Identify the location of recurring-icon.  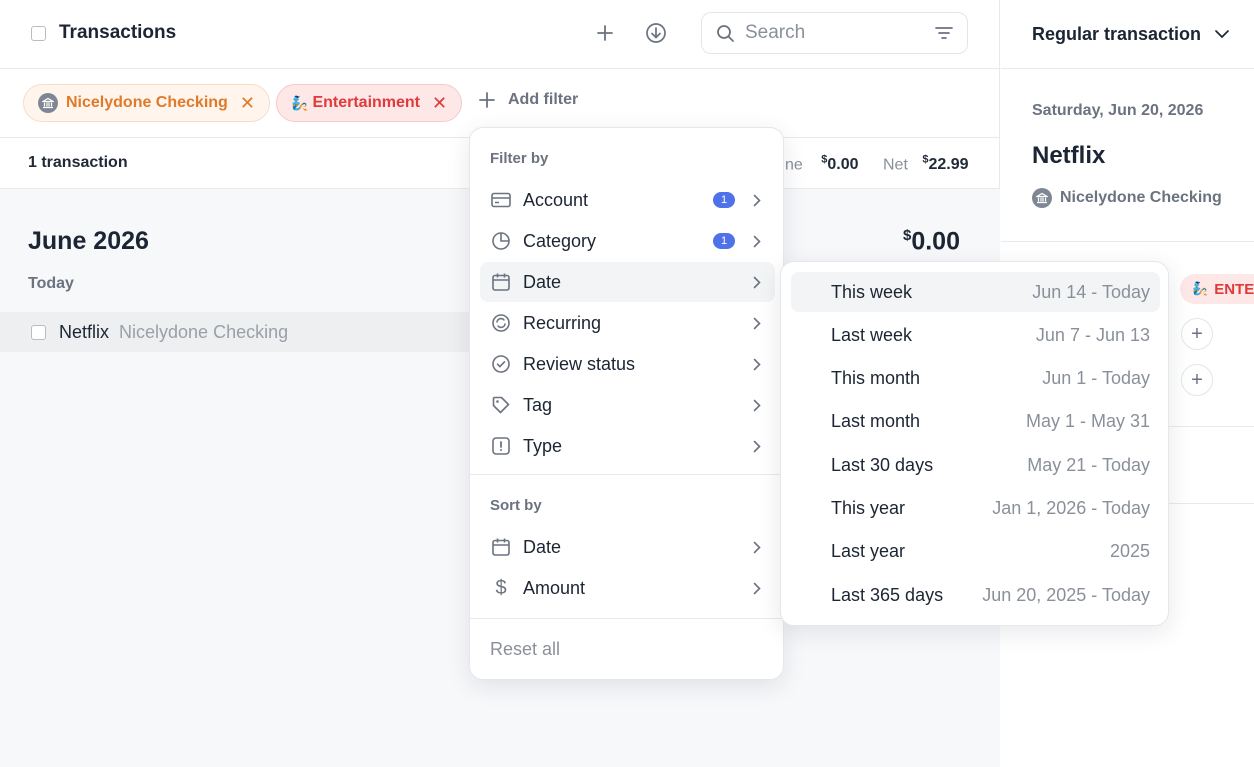
(501, 323).